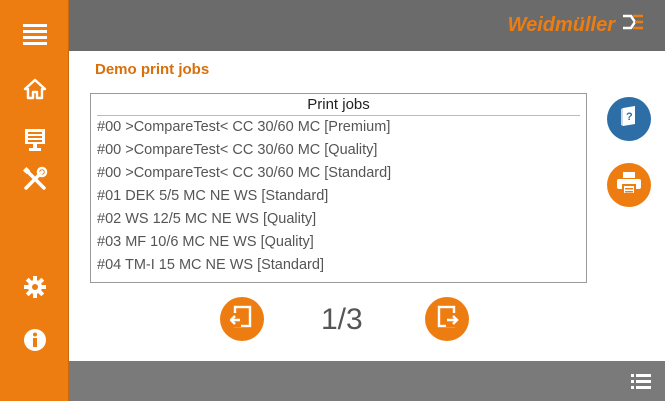 The width and height of the screenshot is (665, 401). I want to click on tools-button, so click(34, 181).